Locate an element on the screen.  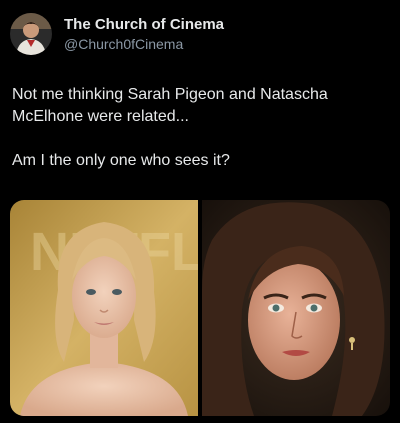
tweet-header: The Church of Cinema @Church0fCinema is located at coordinates (117, 34).